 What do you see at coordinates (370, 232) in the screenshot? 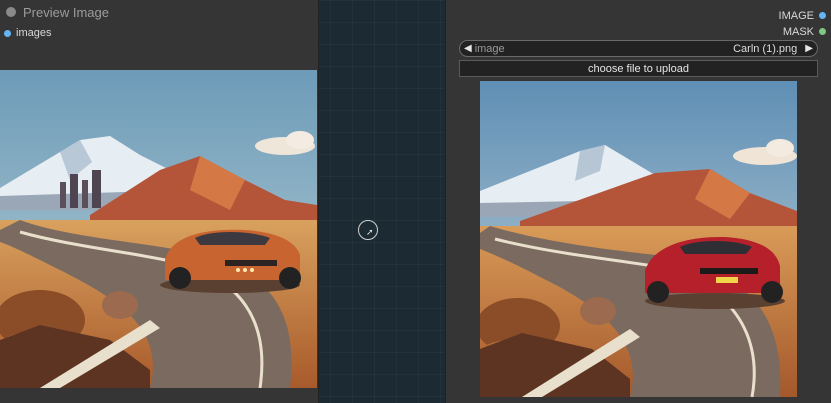
I see `mouse-pointer-icon: ➚` at bounding box center [370, 232].